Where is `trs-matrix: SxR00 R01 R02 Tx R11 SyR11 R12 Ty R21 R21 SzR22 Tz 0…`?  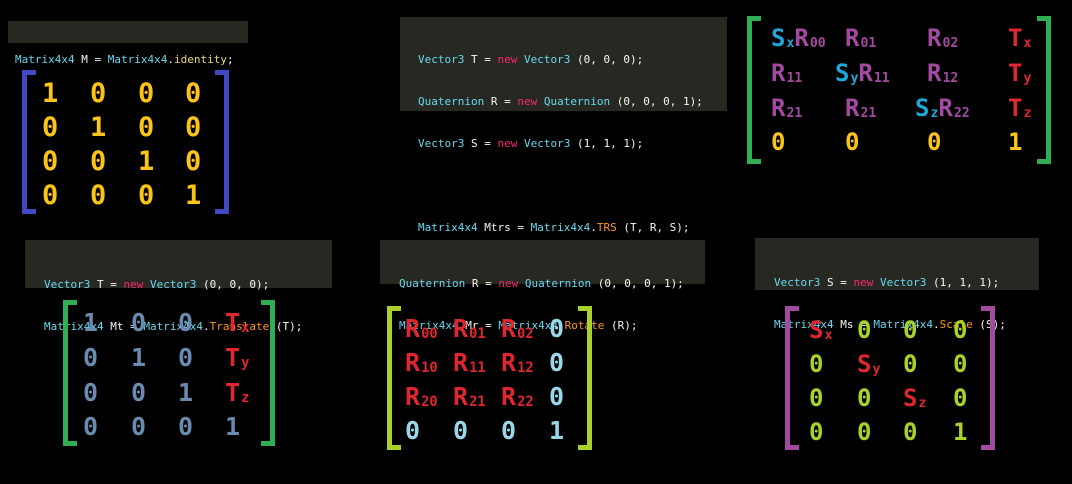
trs-matrix: SxR00 R01 R02 Tx R11 SyR11 R12 Ty R21 R21 SzR22 Tz 0… is located at coordinates (899, 90).